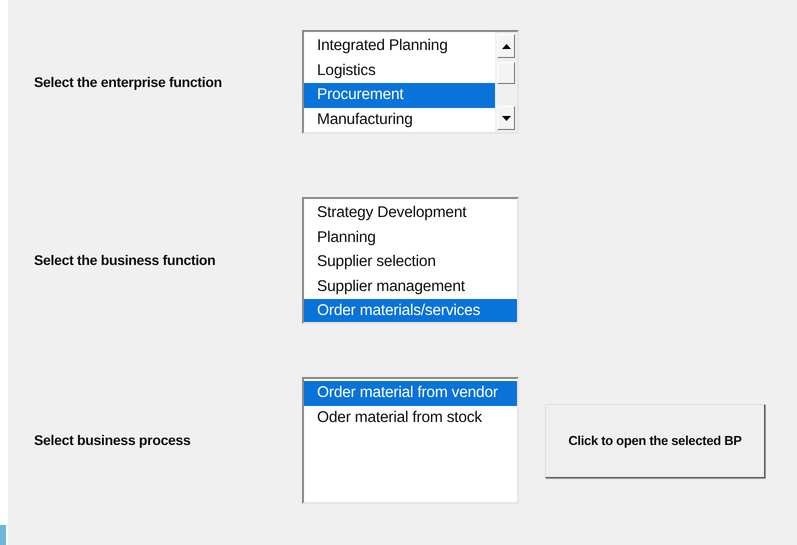 Image resolution: width=797 pixels, height=545 pixels. Describe the element at coordinates (410, 440) in the screenshot. I see `list-box: Order material from vendor Oder material from stock` at that location.